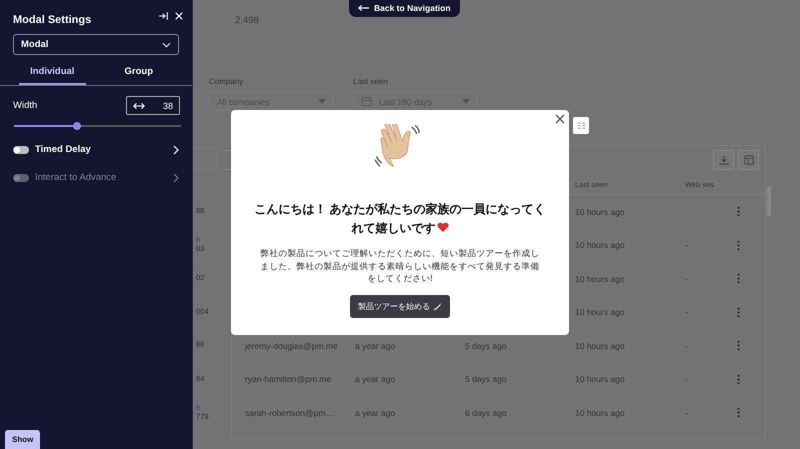 The height and width of the screenshot is (449, 800). What do you see at coordinates (96, 44) in the screenshot?
I see `modal-type-dropdown: Modal` at bounding box center [96, 44].